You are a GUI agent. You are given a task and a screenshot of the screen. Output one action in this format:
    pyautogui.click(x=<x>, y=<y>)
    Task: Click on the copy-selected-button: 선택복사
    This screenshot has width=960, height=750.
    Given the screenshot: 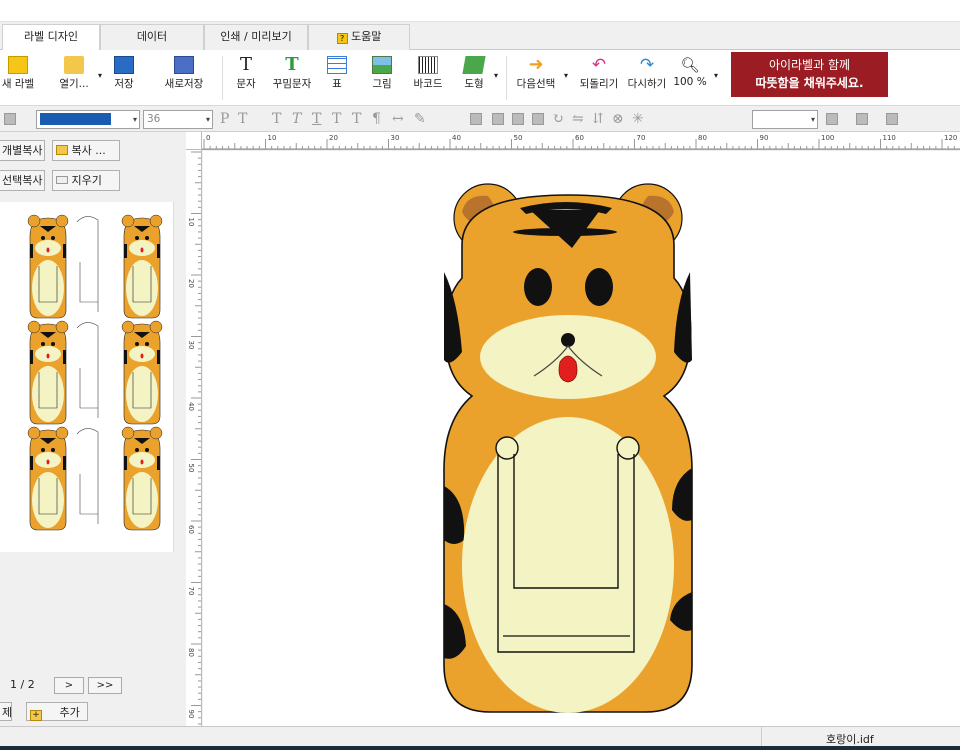 What is the action you would take?
    pyautogui.click(x=22, y=180)
    